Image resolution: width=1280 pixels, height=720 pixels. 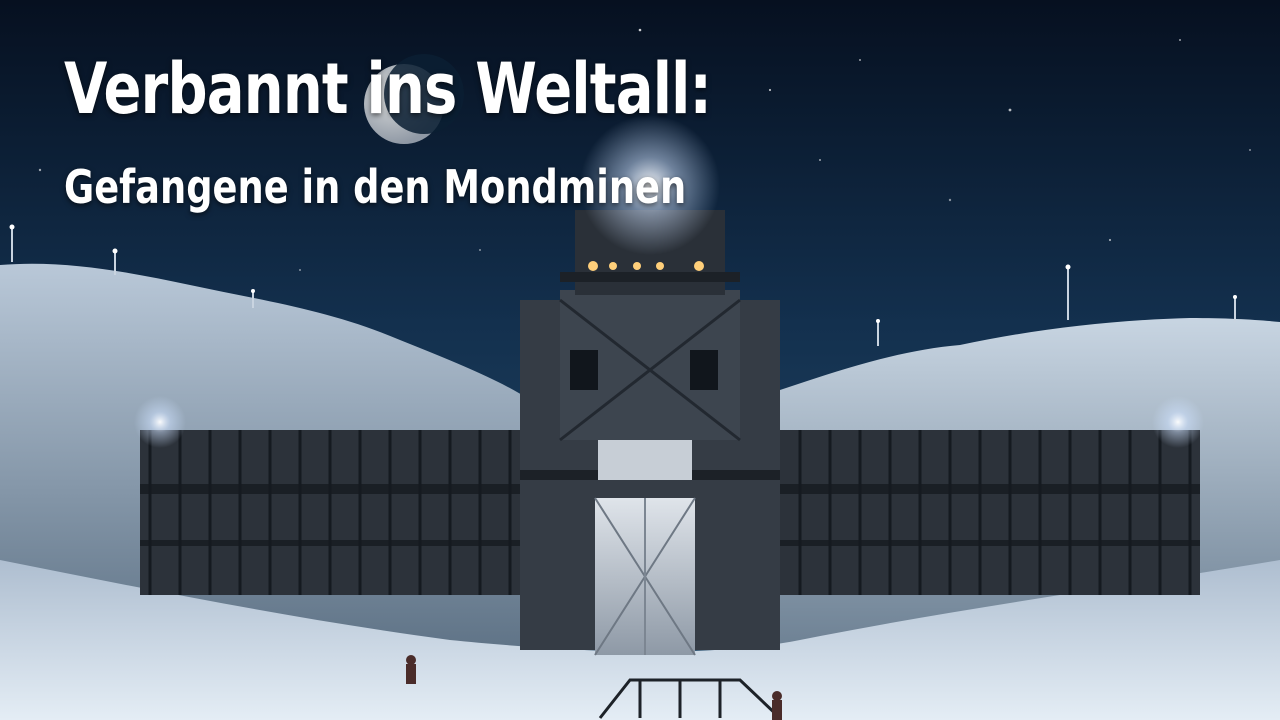 What do you see at coordinates (375, 187) in the screenshot?
I see `subtitle: Gefangene in den Mondminen` at bounding box center [375, 187].